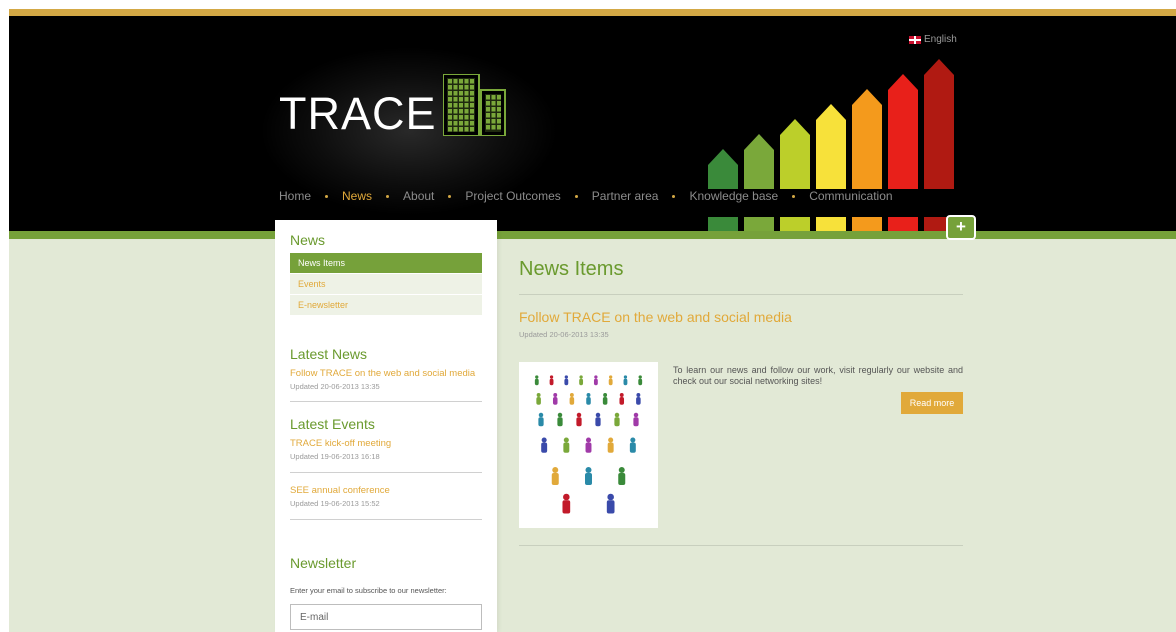  I want to click on nav-item-about: About, so click(418, 196).